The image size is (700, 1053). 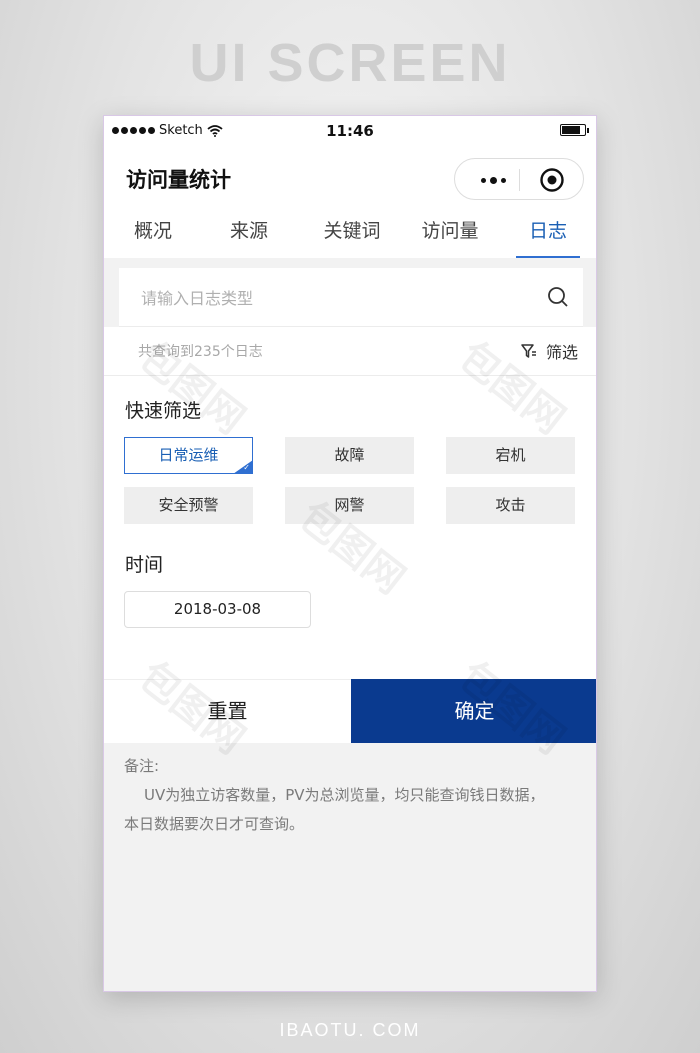 I want to click on confirm-button: 确定, so click(x=473, y=711).